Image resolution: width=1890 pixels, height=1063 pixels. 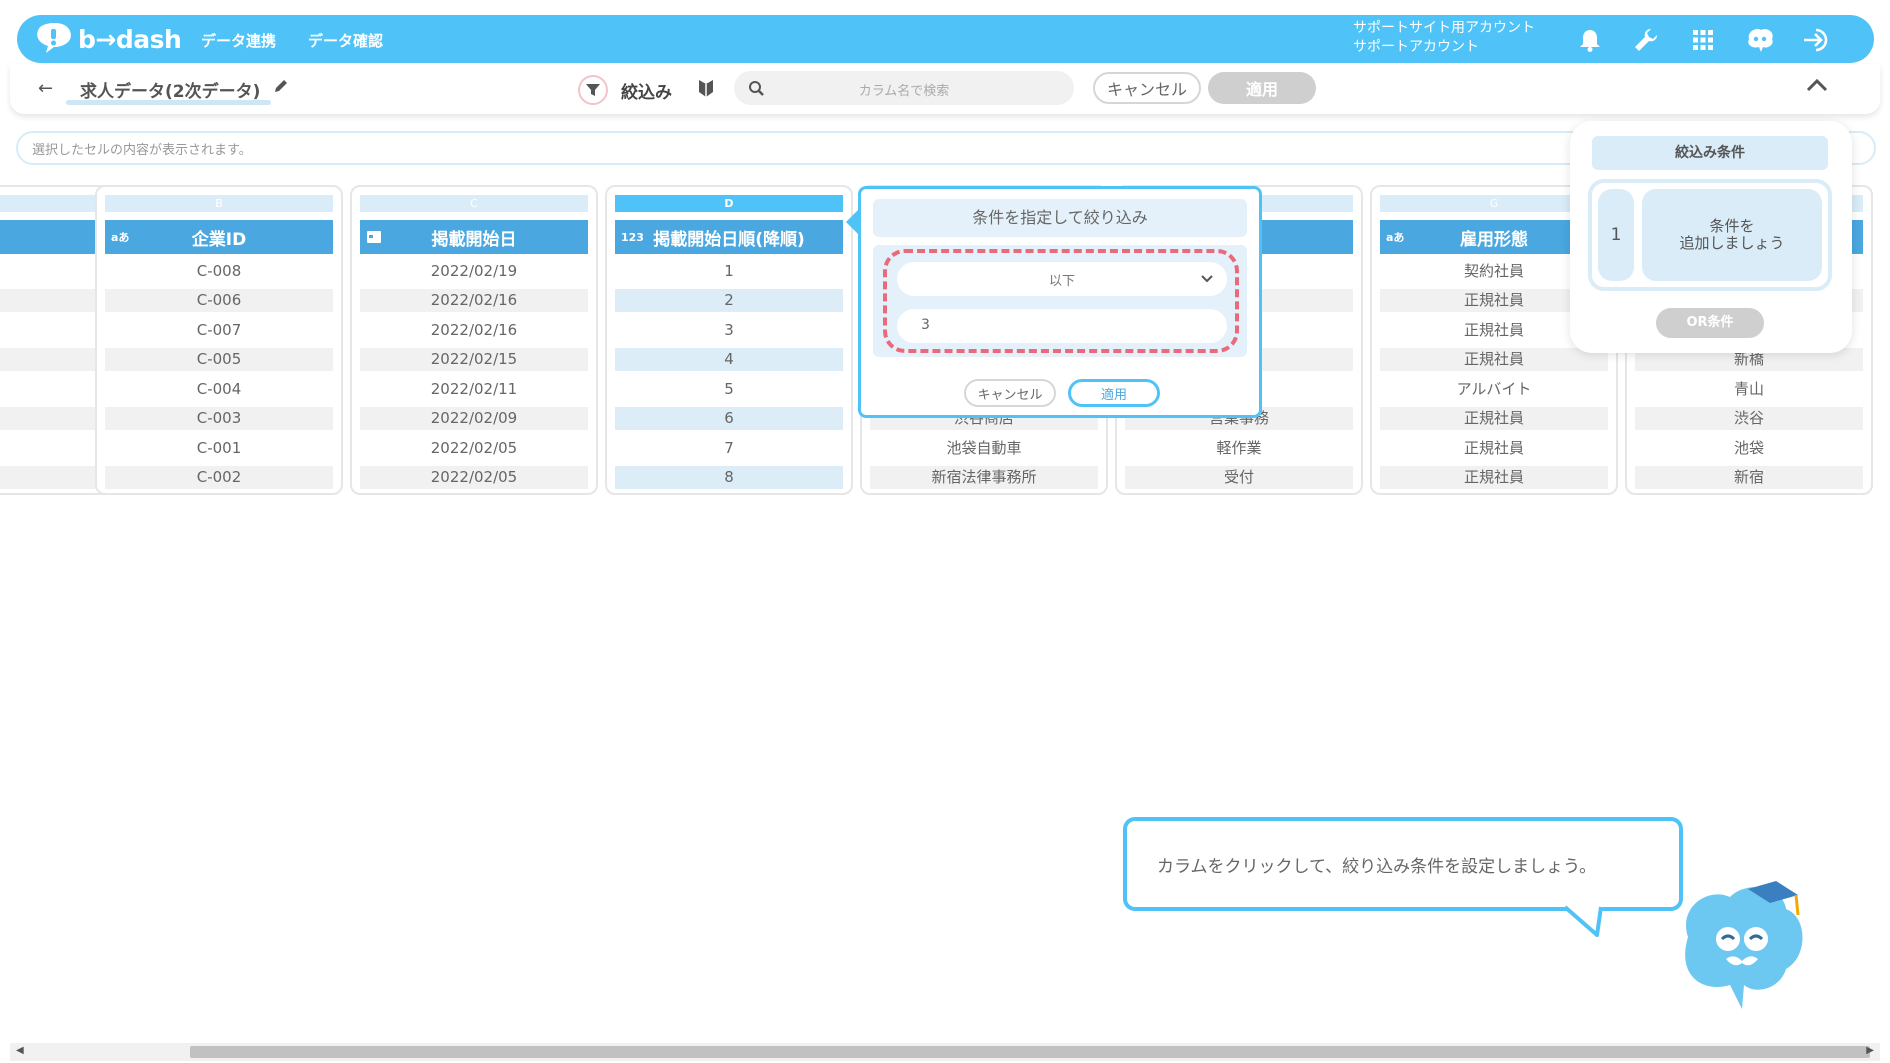 I want to click on number-type-icon: 123, so click(x=632, y=237).